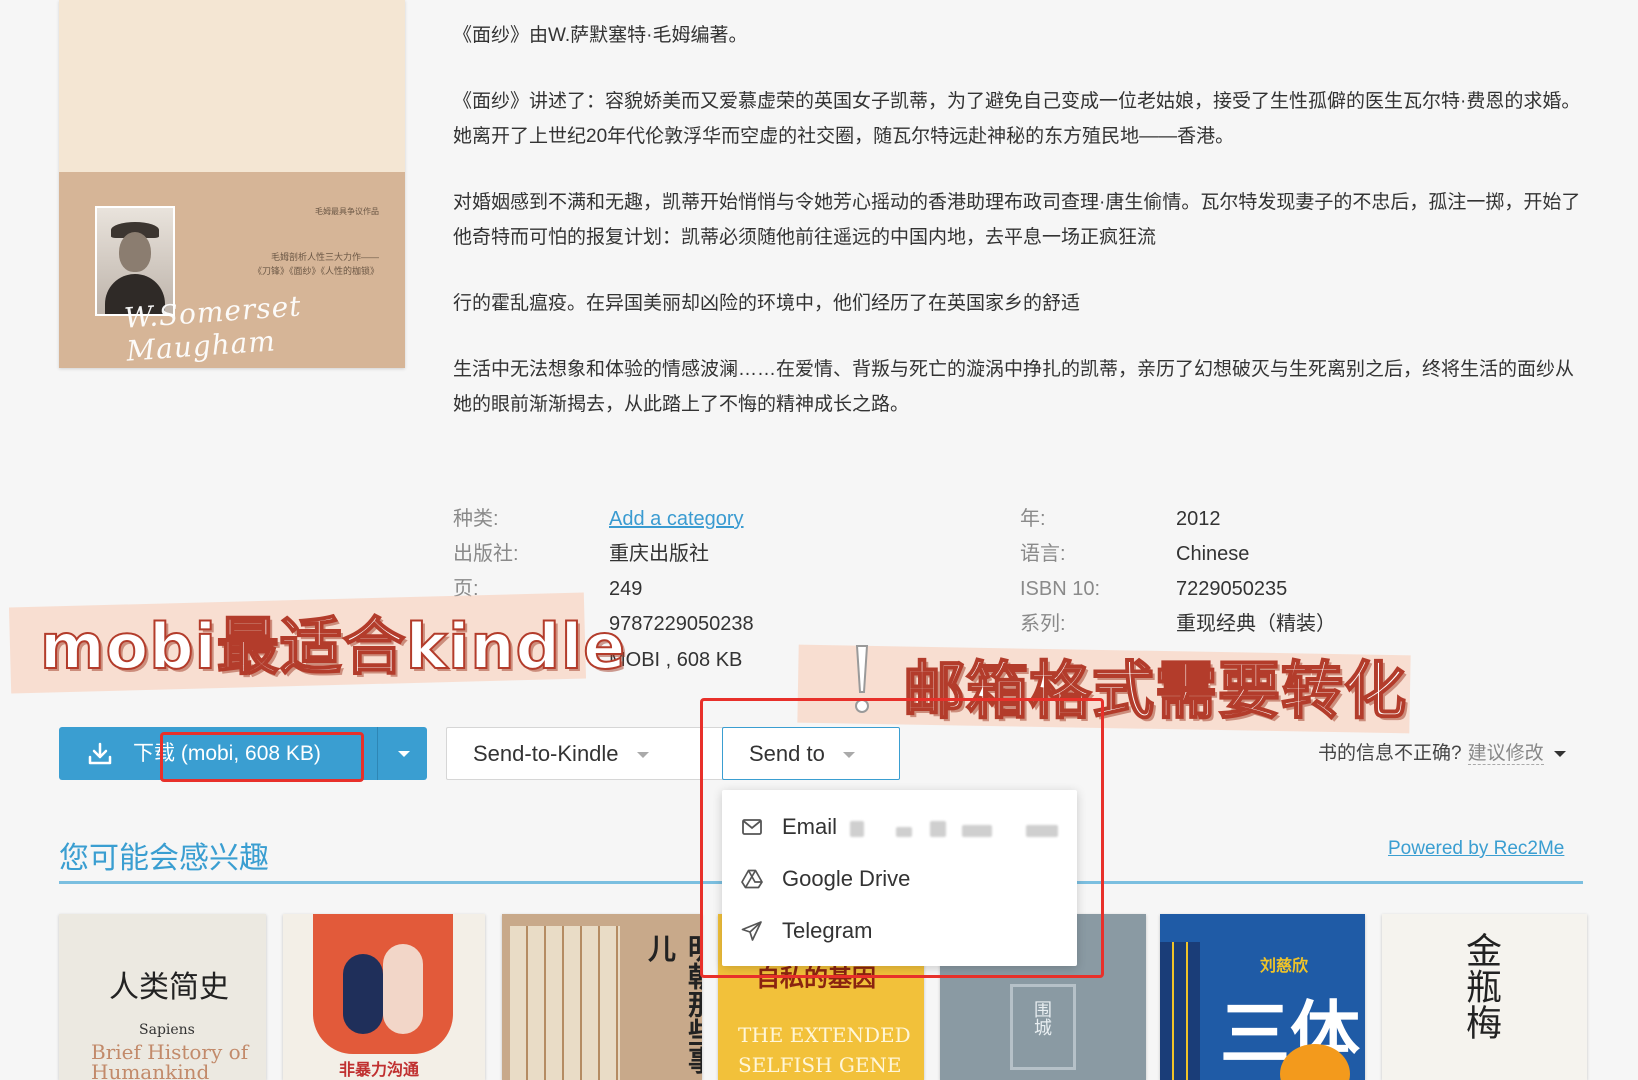 This screenshot has width=1638, height=1080. Describe the element at coordinates (1043, 624) in the screenshot. I see `series-label: 系列:` at that location.